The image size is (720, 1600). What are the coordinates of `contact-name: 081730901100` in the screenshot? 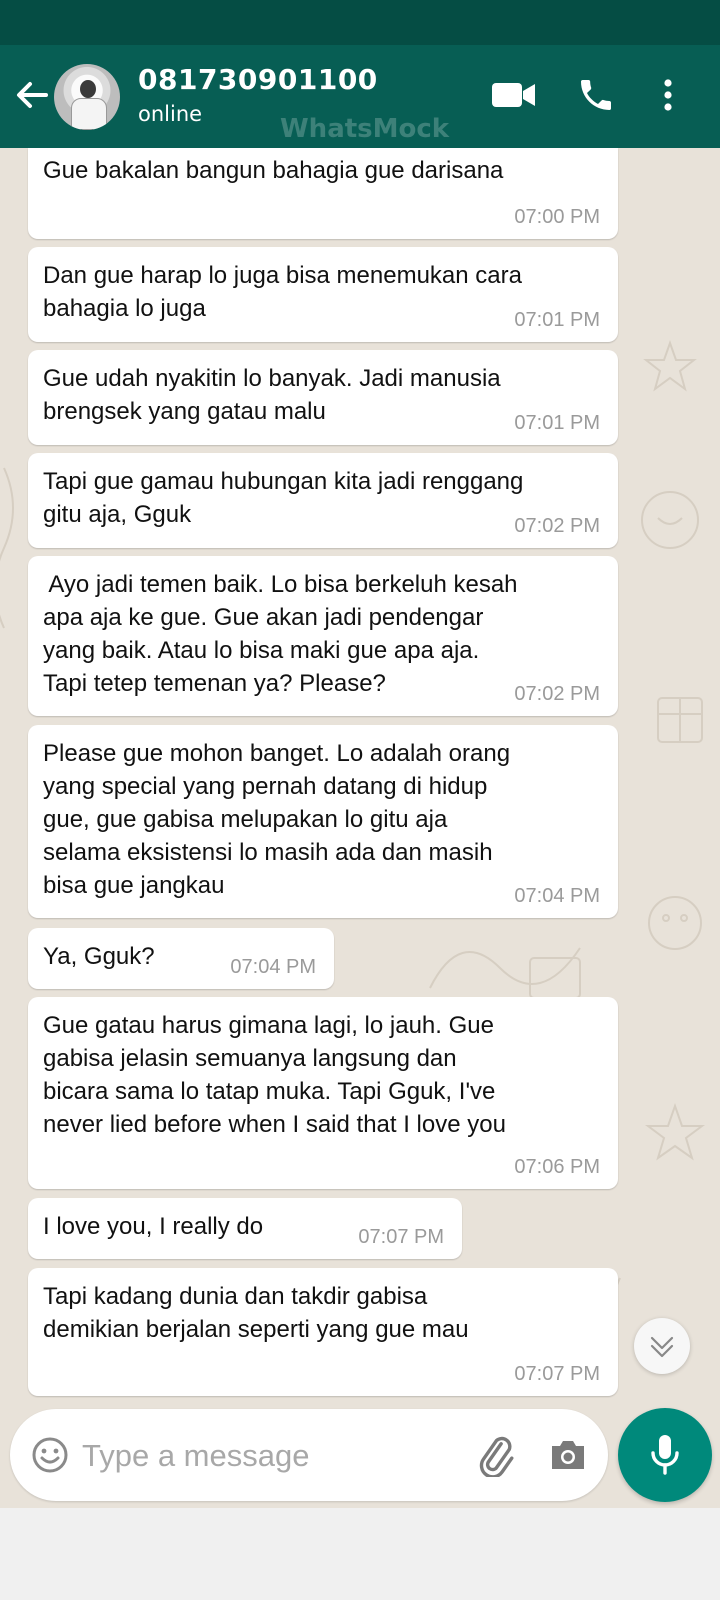 It's located at (258, 79).